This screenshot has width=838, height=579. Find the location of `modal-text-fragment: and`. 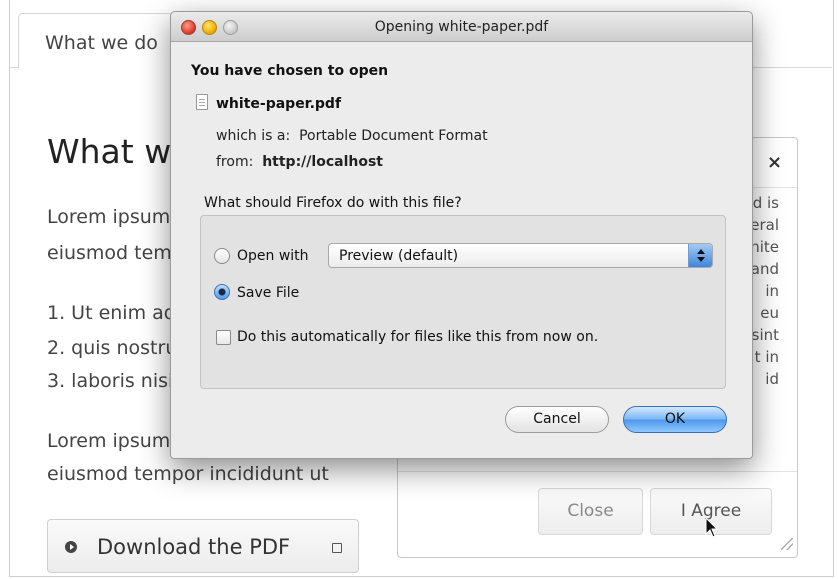

modal-text-fragment: and is located at coordinates (764, 269).